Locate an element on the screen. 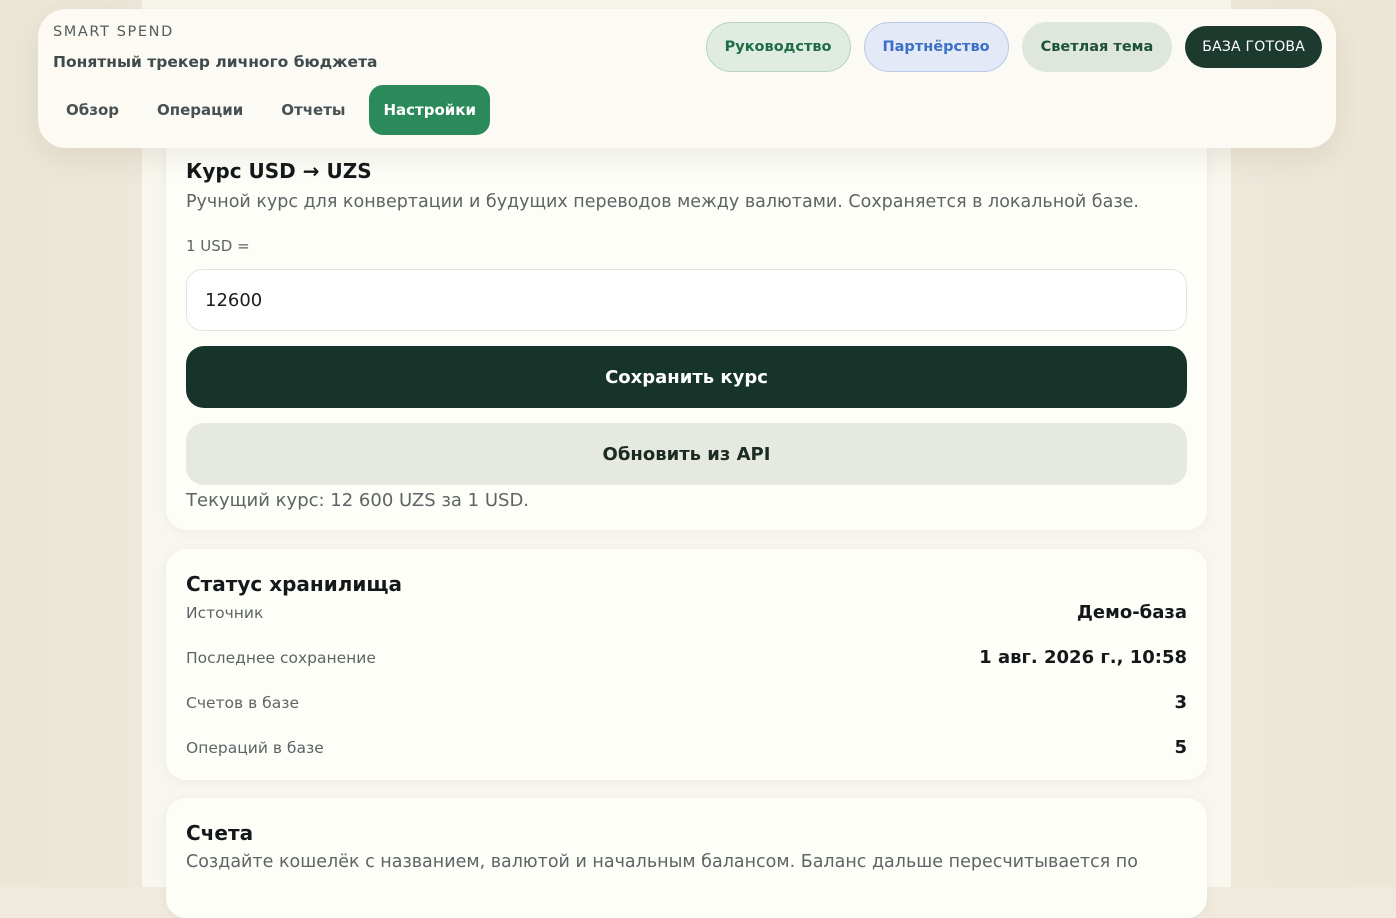 Image resolution: width=1396 pixels, height=918 pixels. storage-row-operations: Операций в базе 5 is located at coordinates (686, 751).